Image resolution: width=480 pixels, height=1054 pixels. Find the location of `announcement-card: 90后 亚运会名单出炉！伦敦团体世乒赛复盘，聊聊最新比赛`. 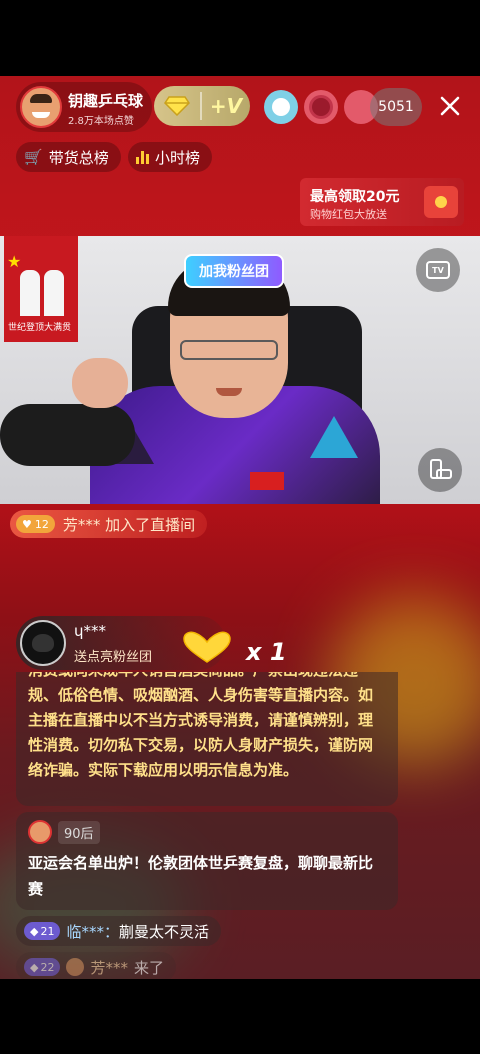

announcement-card: 90后 亚运会名单出炉！伦敦团体世乒赛复盘，聊聊最新比赛 is located at coordinates (207, 861).